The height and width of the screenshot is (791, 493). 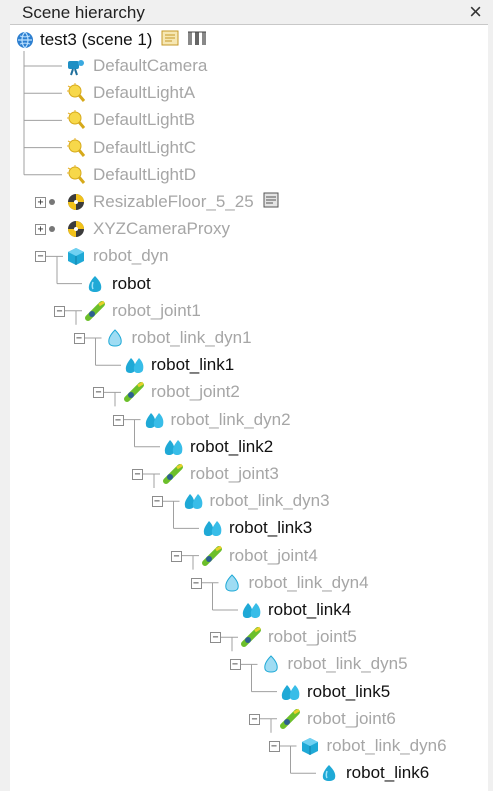 I want to click on tree-item-label: robot_link_dyn5, so click(x=347, y=664).